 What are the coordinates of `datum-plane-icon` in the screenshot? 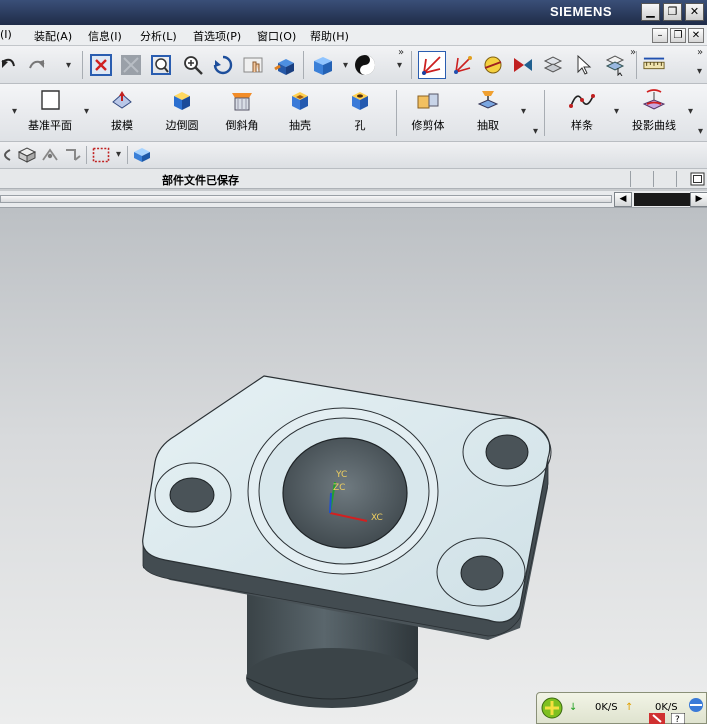 It's located at (50, 100).